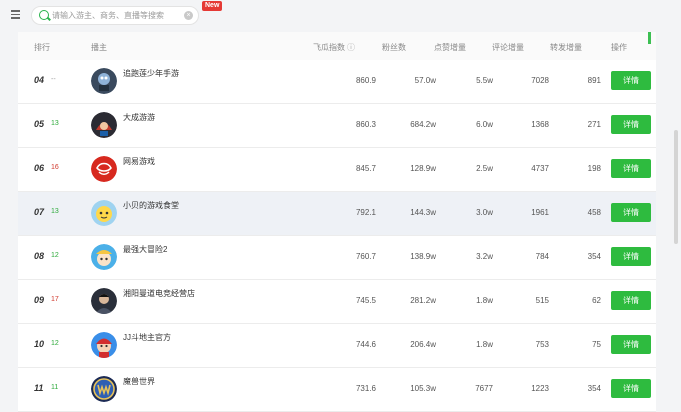 Image resolution: width=681 pixels, height=412 pixels. I want to click on table-row: 06 16 网易游戏 845.7 128.9w 2.5w 4737 198 详情, so click(337, 170).